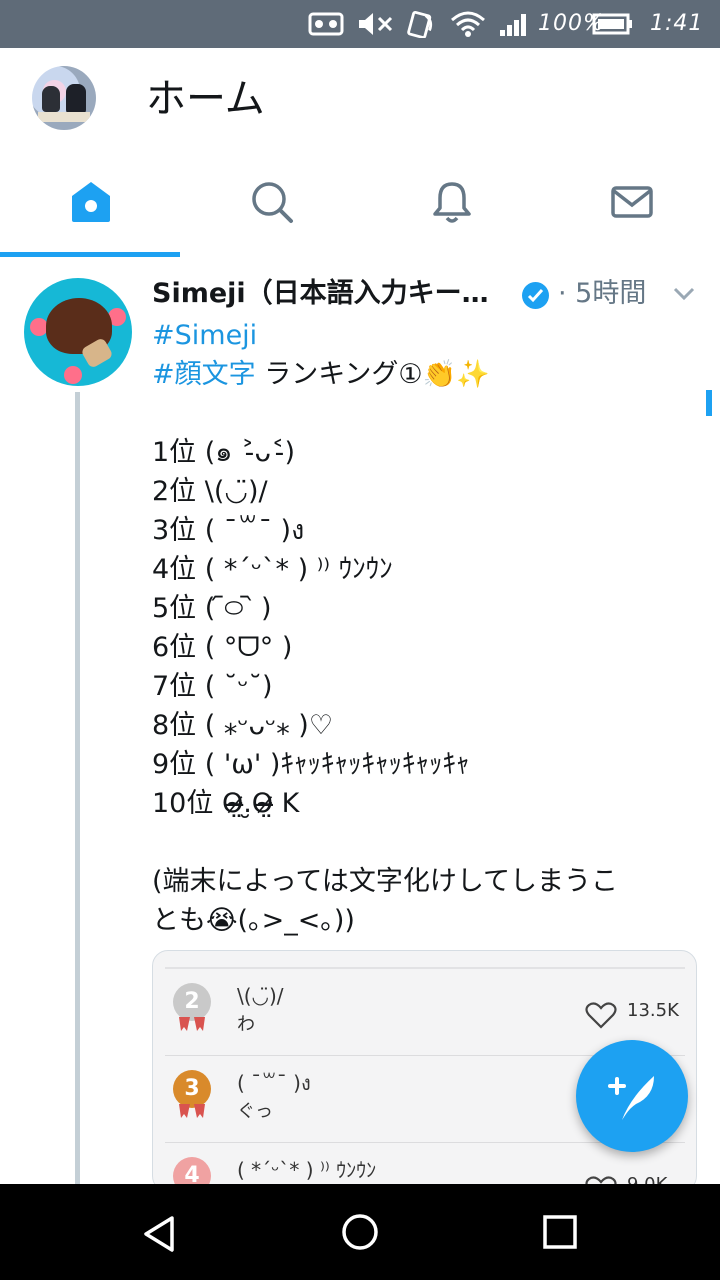 The width and height of the screenshot is (720, 1280). I want to click on author-avatar, so click(78, 332).